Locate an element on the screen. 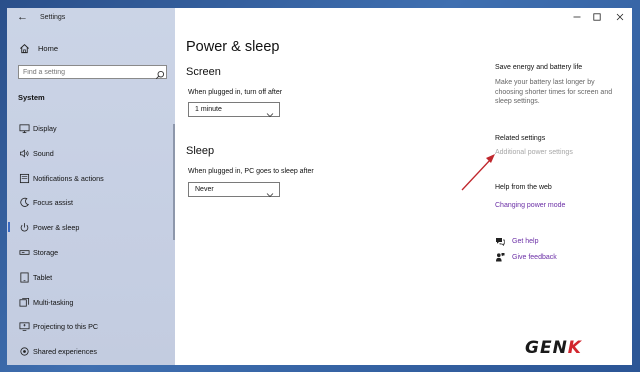 The height and width of the screenshot is (372, 640). get-help-label: Get help is located at coordinates (525, 241).